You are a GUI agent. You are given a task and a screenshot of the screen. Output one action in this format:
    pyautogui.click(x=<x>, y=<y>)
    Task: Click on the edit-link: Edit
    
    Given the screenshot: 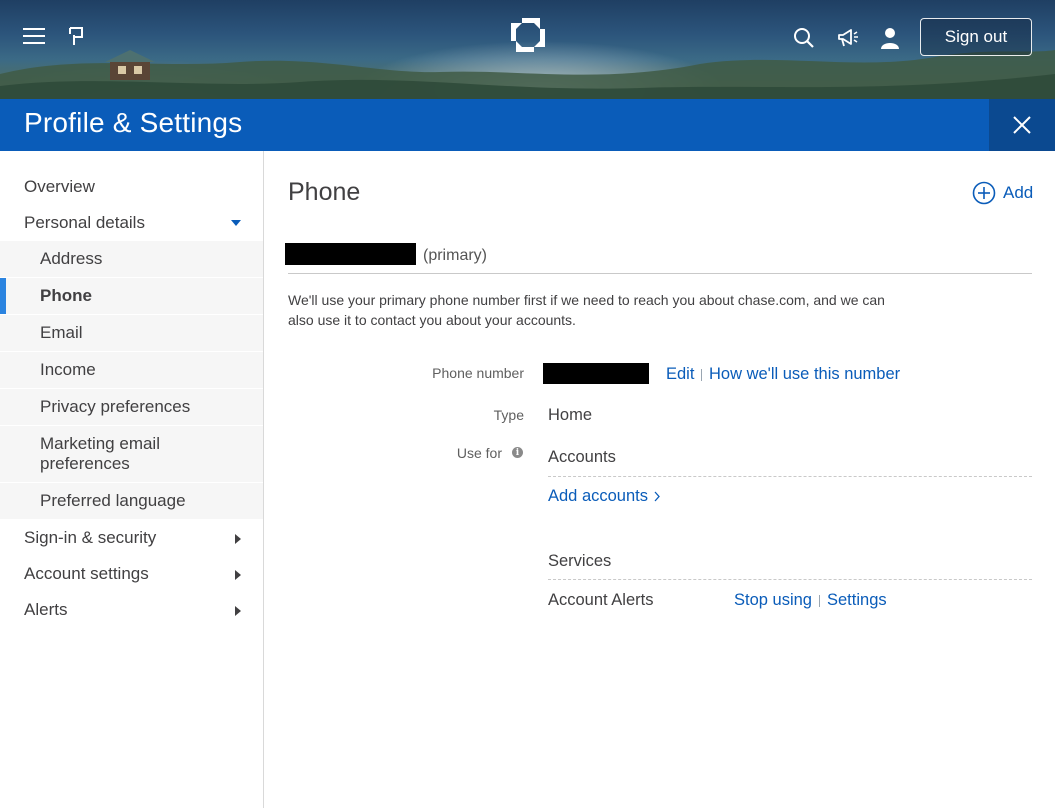 What is the action you would take?
    pyautogui.click(x=680, y=374)
    